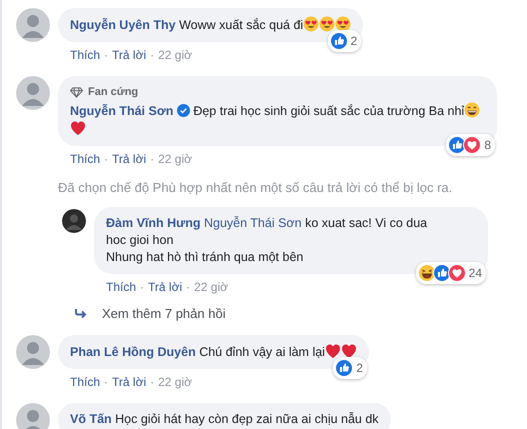  Describe the element at coordinates (205, 257) in the screenshot. I see `comment-text: Nhung hat hò thì tránh qua một bên` at that location.